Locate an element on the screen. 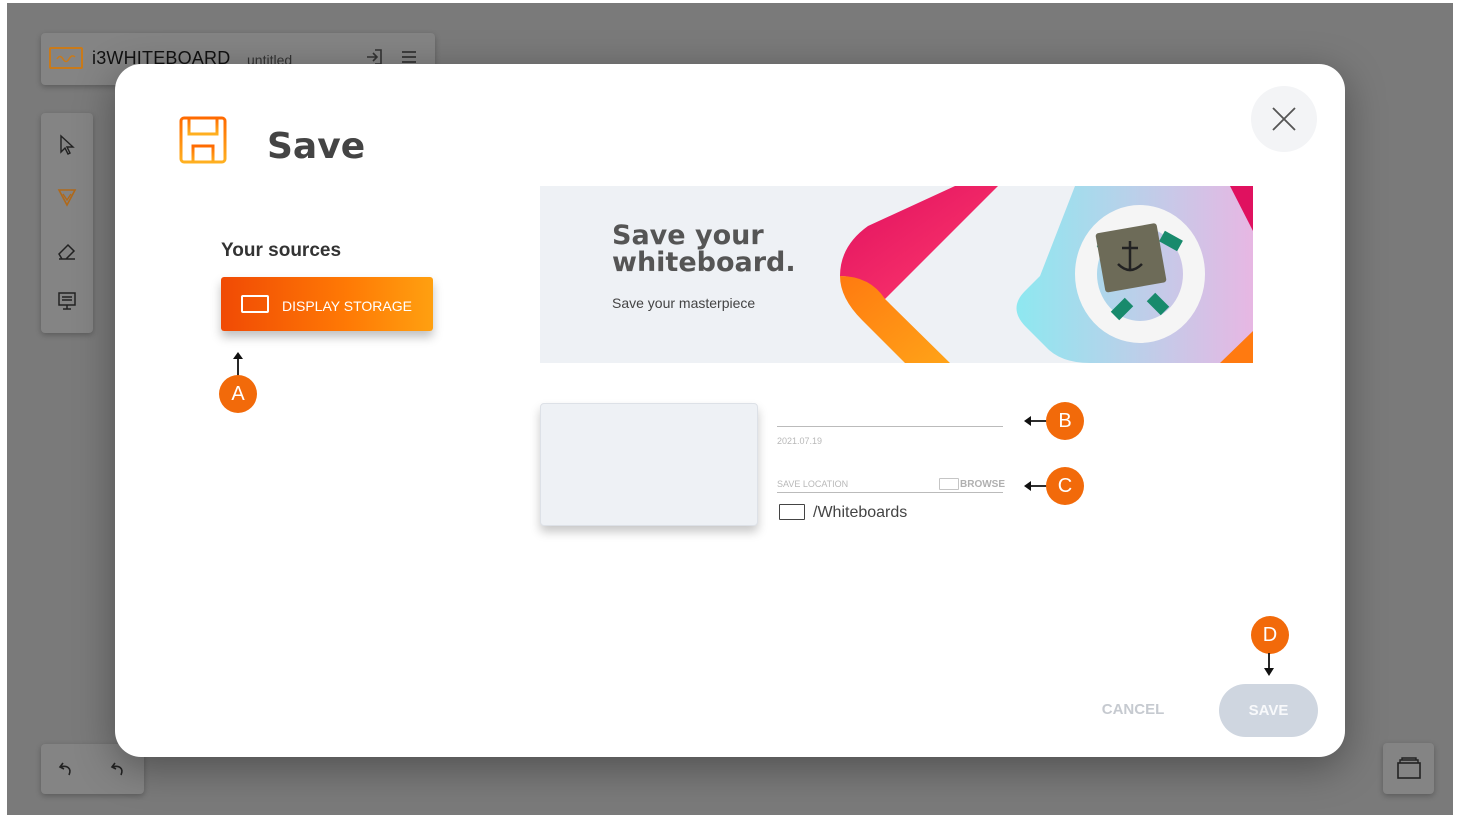 Image resolution: width=1460 pixels, height=815 pixels. pointer-icon is located at coordinates (67, 145).